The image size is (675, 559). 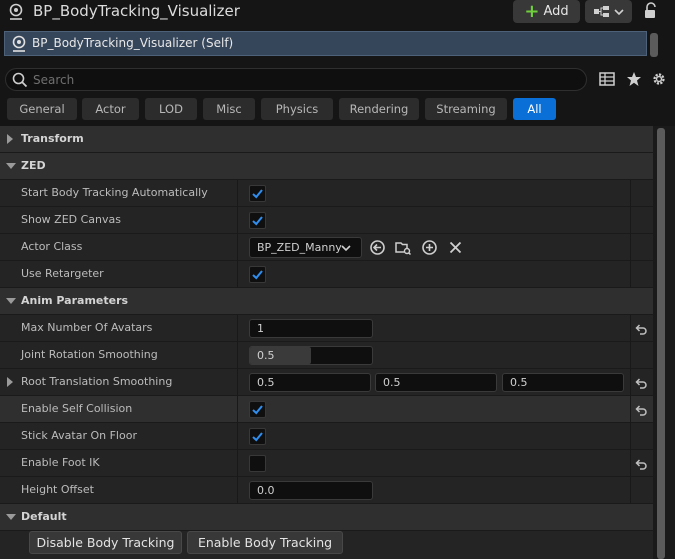 I want to click on property-label: Use Retargeter, so click(x=62, y=273).